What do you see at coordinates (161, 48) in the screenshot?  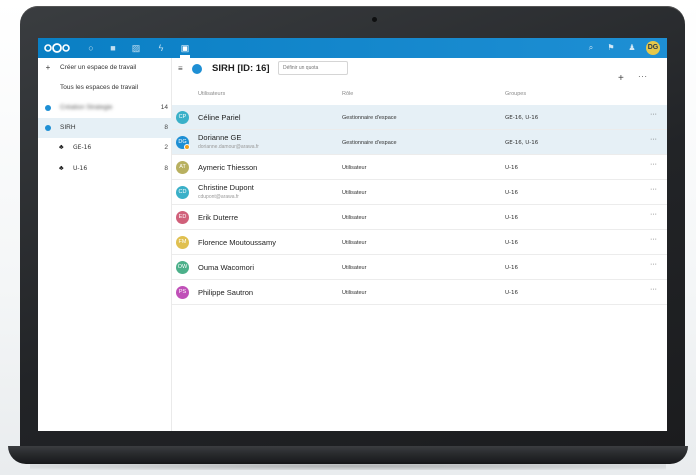 I see `activity-icon: ϟ` at bounding box center [161, 48].